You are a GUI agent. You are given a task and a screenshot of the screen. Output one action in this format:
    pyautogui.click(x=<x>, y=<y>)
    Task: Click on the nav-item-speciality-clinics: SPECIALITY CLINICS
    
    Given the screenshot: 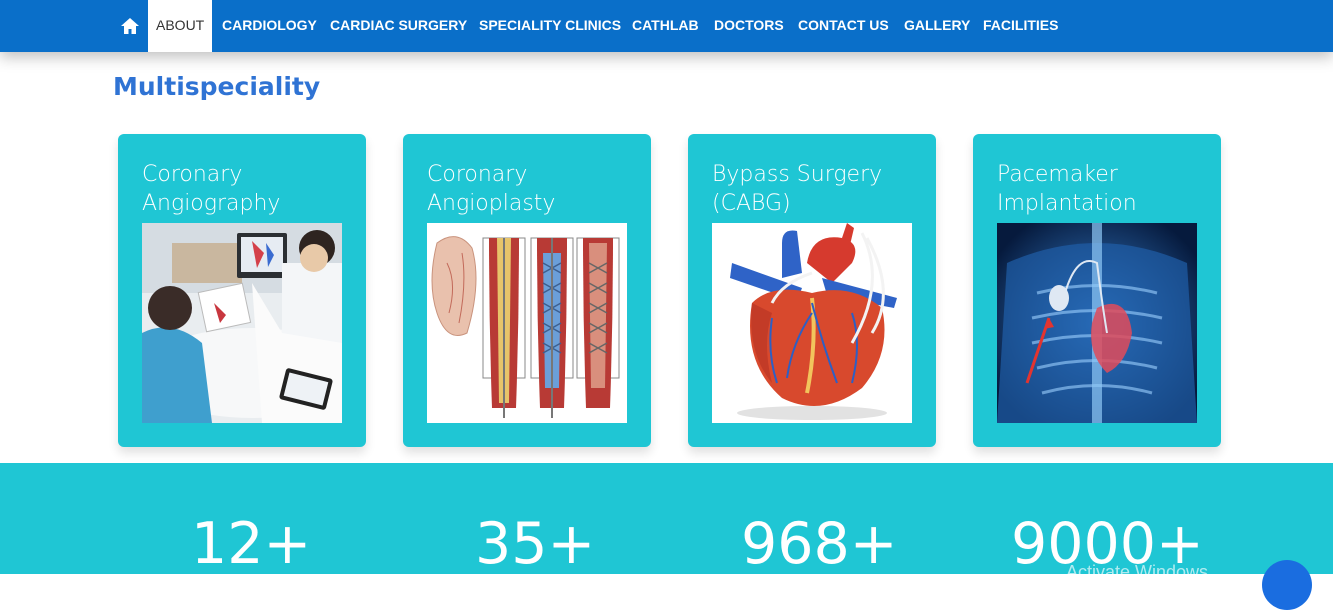 What is the action you would take?
    pyautogui.click(x=550, y=26)
    